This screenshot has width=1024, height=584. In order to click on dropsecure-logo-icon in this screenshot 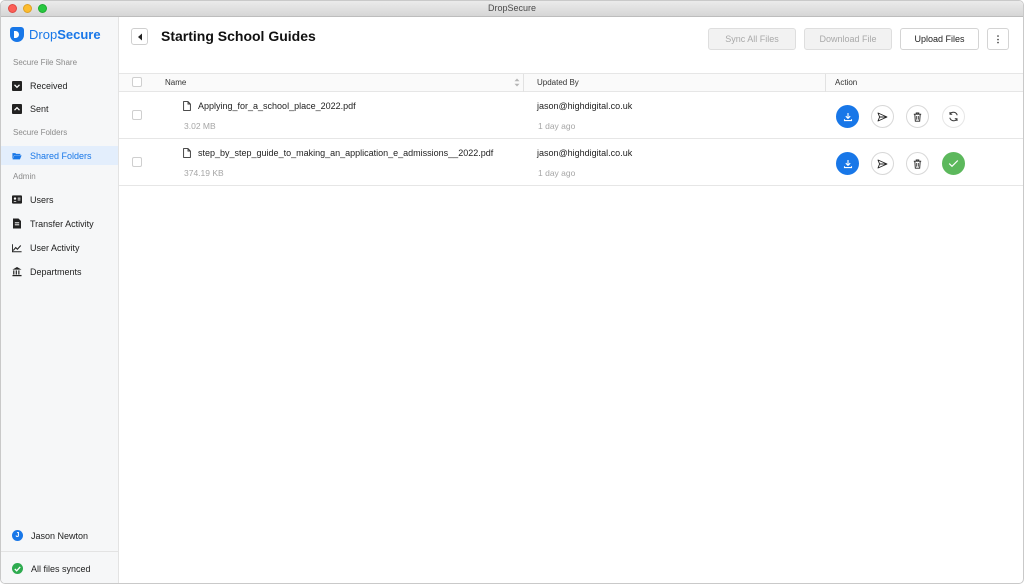, I will do `click(17, 34)`.